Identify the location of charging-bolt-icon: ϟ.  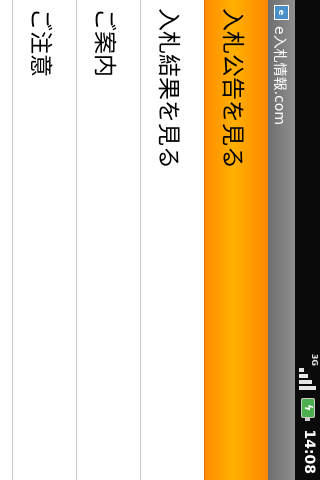
(308, 408).